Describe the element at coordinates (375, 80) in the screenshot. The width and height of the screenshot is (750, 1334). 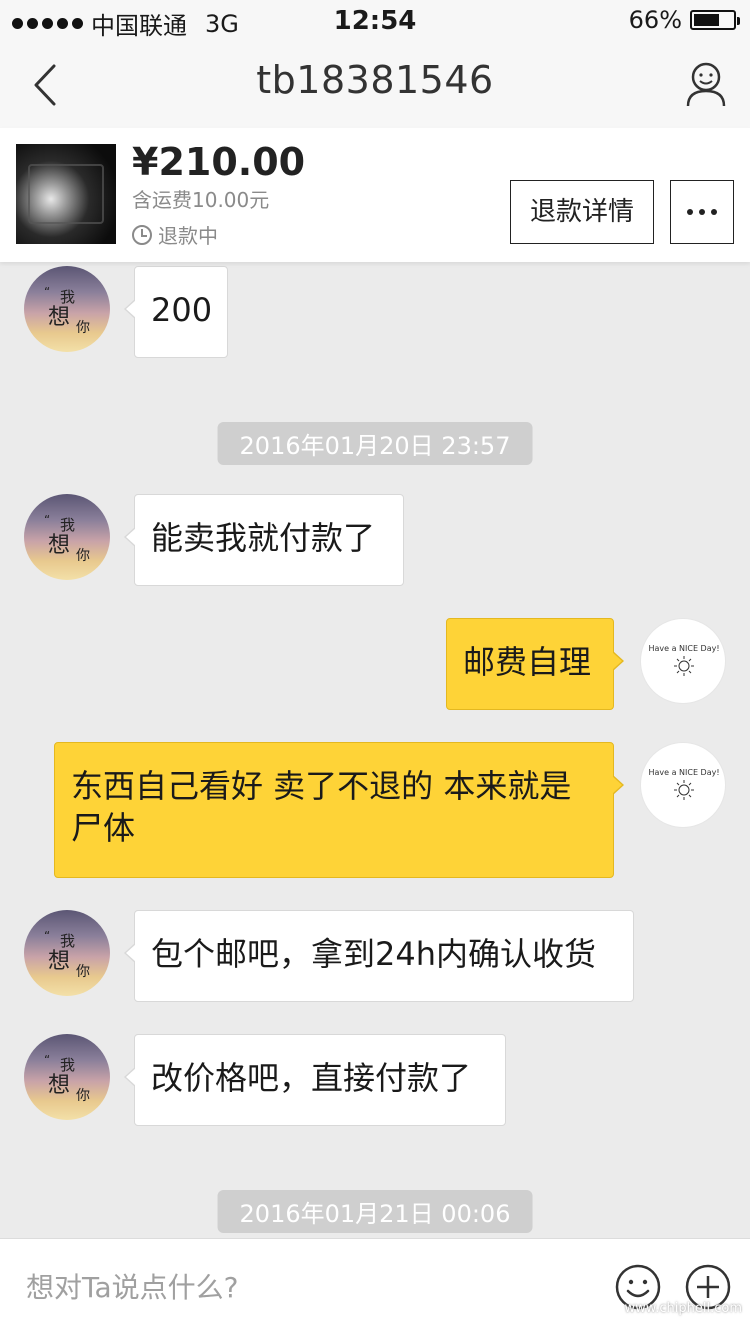
I see `chat-title: tb18381546` at that location.